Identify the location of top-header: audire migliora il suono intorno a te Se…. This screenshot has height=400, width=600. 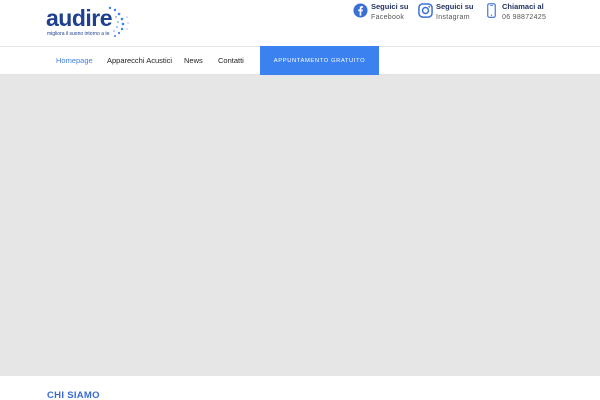
(300, 23).